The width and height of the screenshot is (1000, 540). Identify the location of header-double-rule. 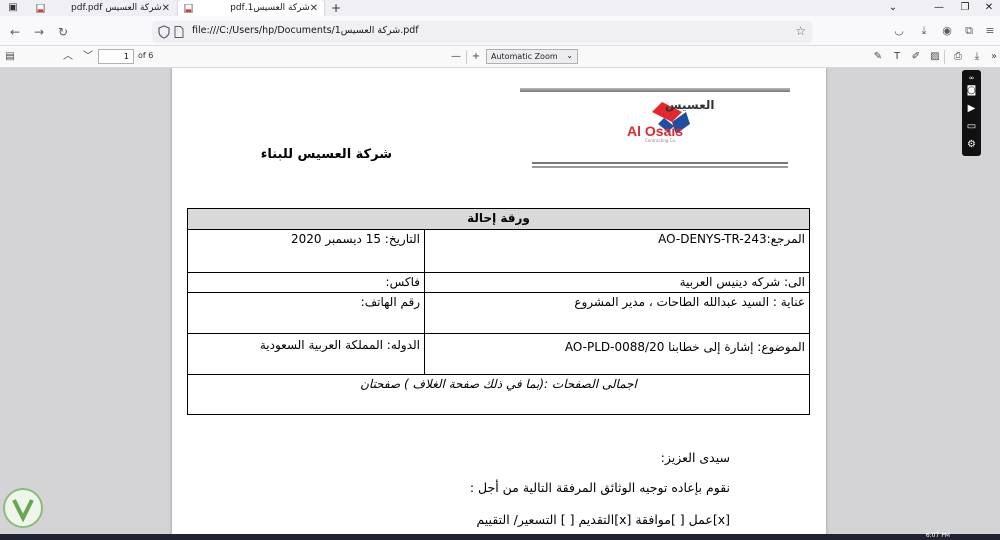
(660, 165).